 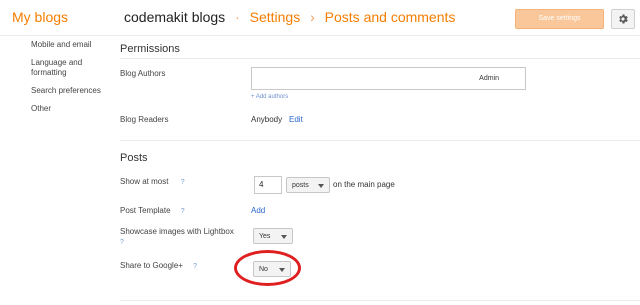 I want to click on posts-unit-value: posts, so click(x=300, y=185).